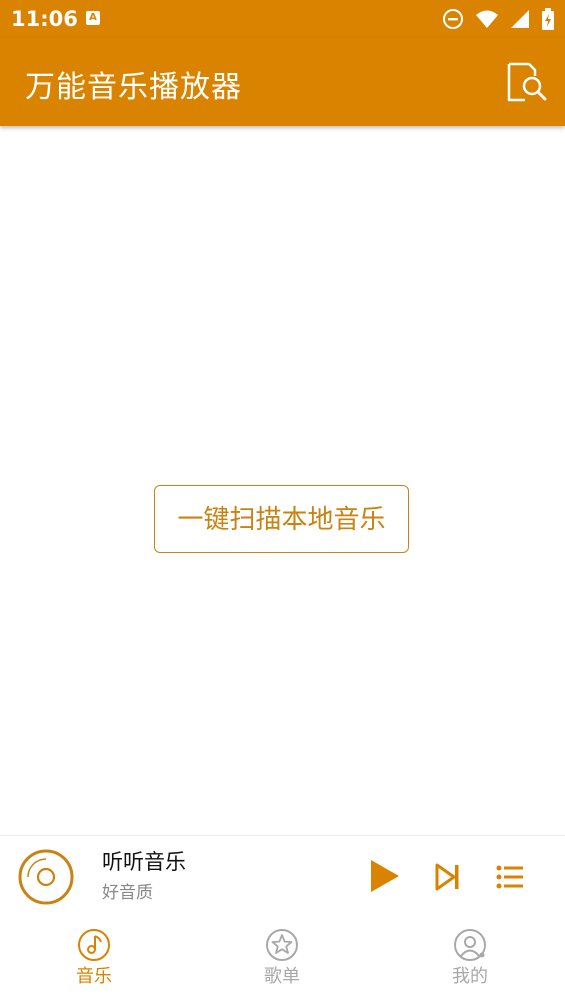  Describe the element at coordinates (452, 19) in the screenshot. I see `do-not-disturb-icon` at that location.